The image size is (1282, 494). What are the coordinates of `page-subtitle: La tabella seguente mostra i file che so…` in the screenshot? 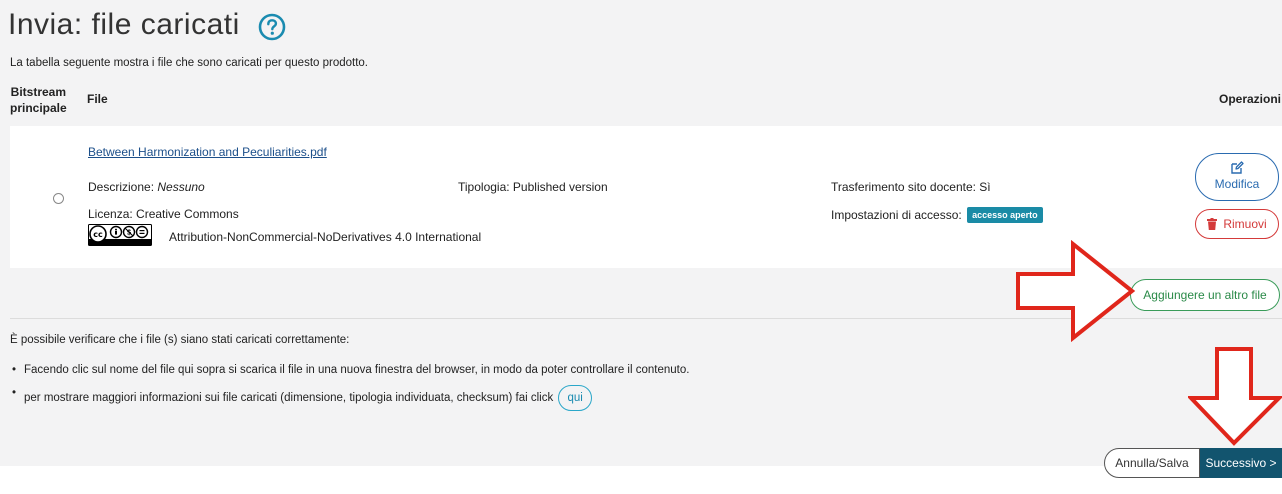 It's located at (189, 63).